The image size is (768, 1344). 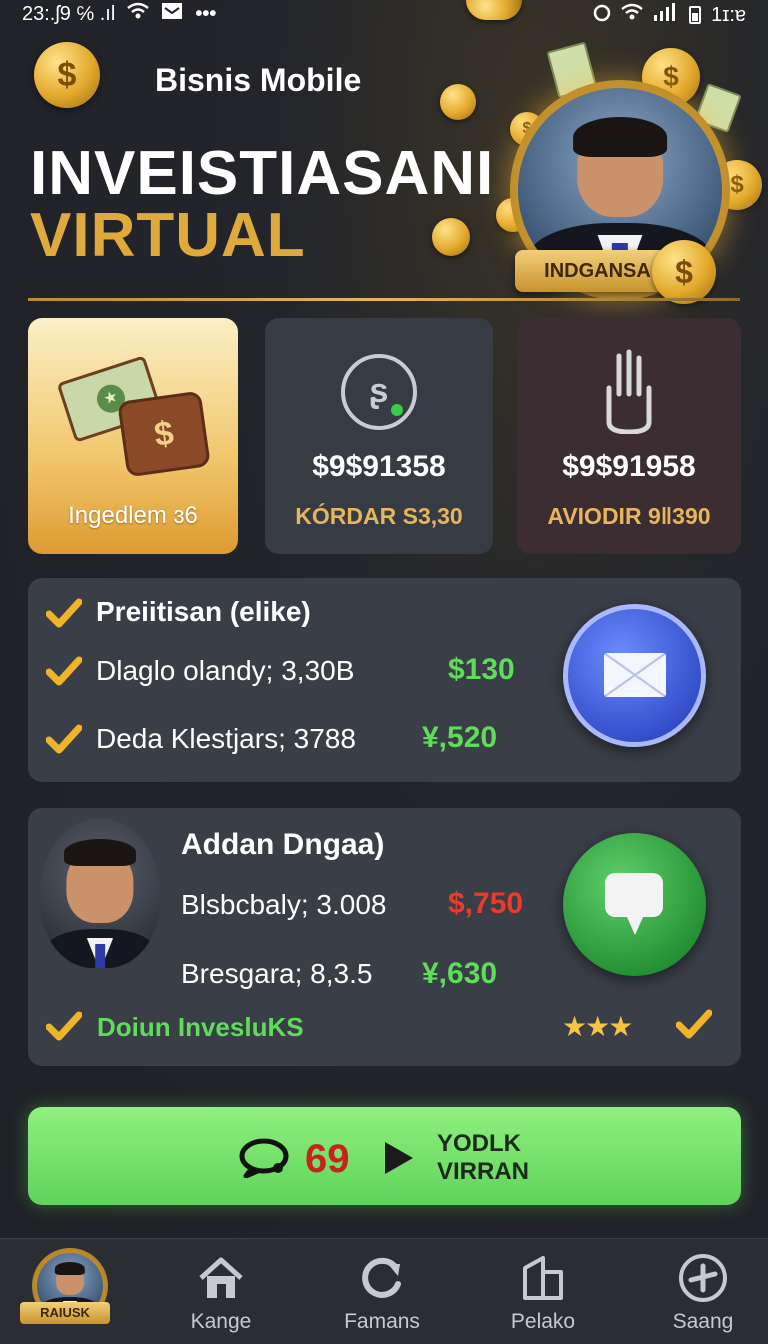 What do you see at coordinates (543, 1278) in the screenshot?
I see `building-icon` at bounding box center [543, 1278].